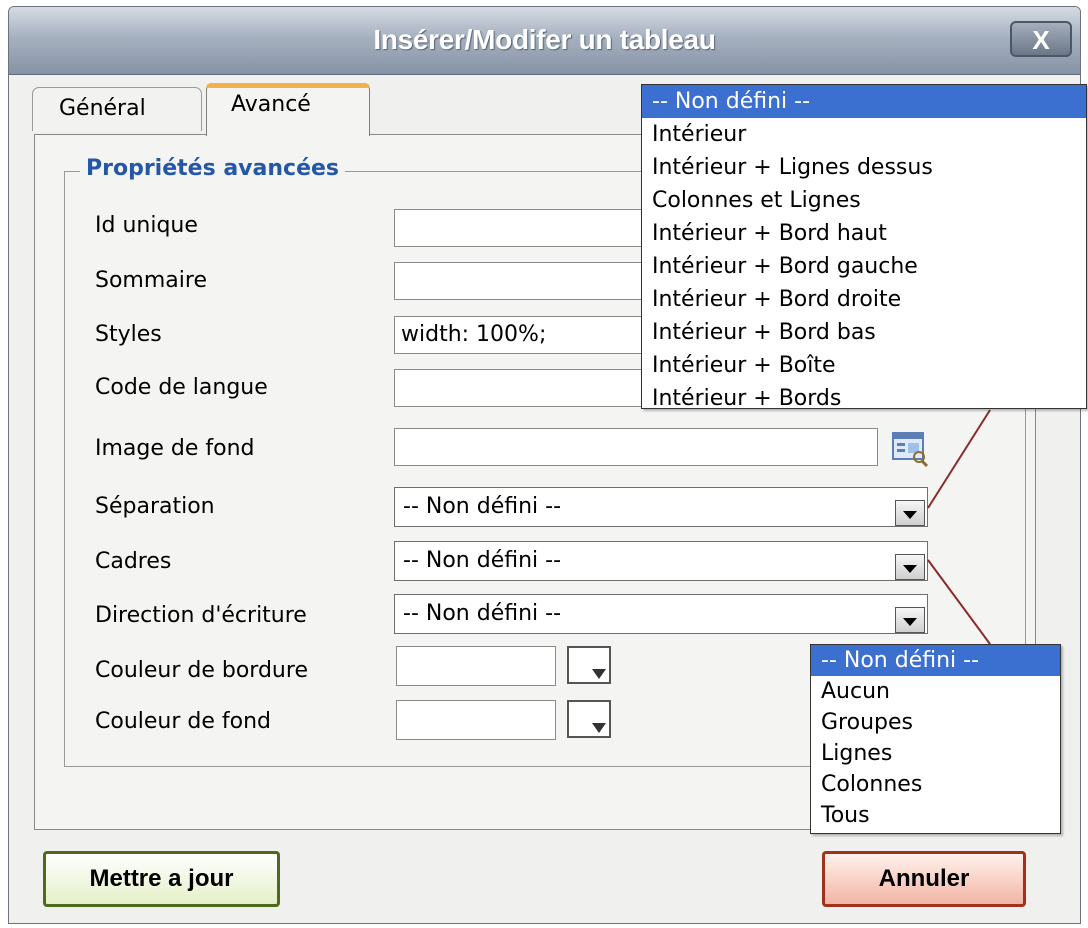  What do you see at coordinates (864, 233) in the screenshot?
I see `dropdown-option: Intérieur + Bord haut` at bounding box center [864, 233].